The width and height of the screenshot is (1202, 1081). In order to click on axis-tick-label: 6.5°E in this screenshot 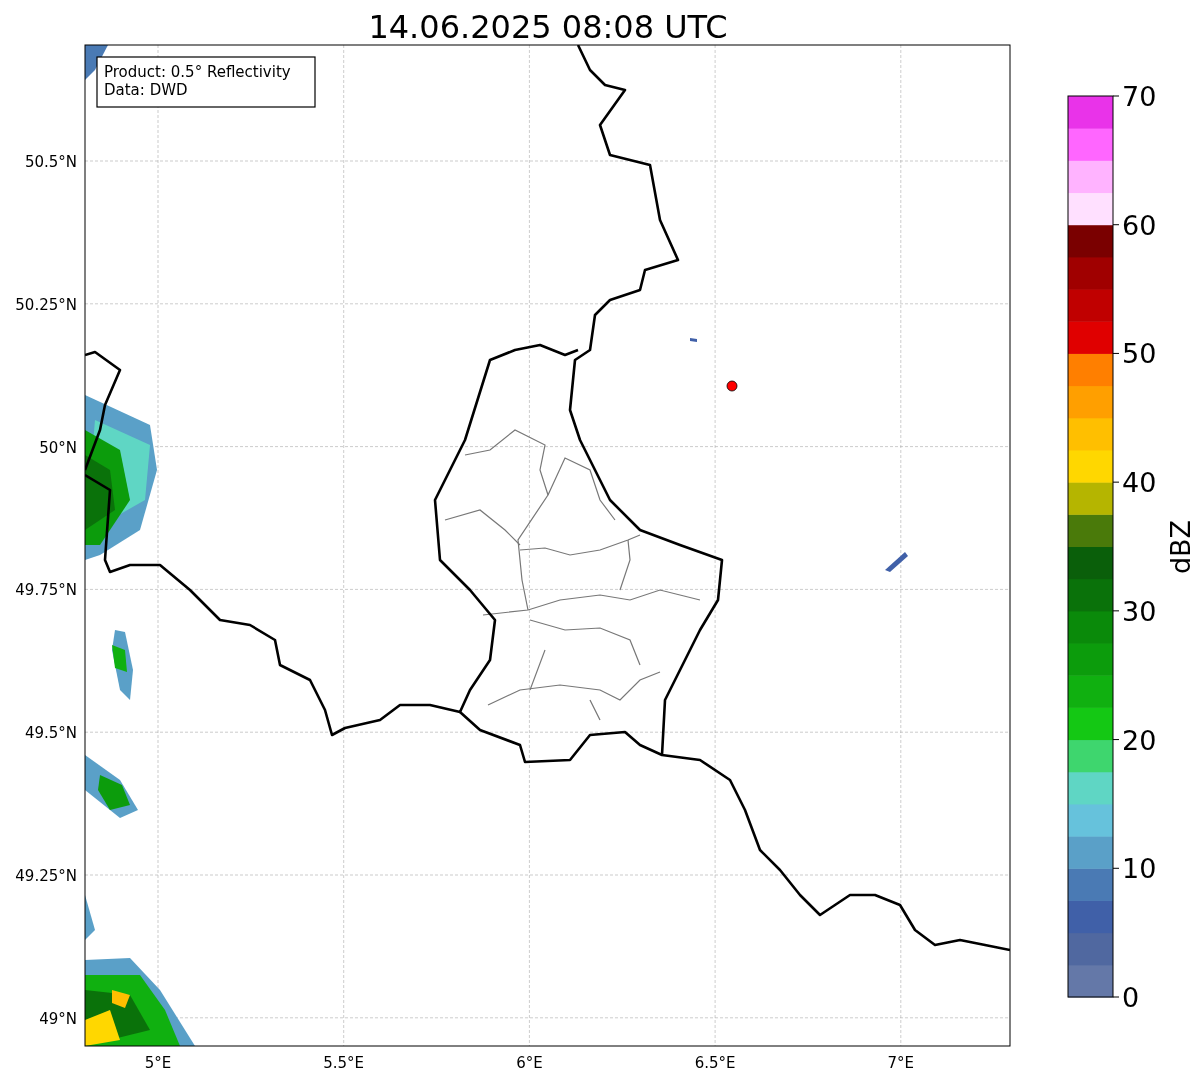, I will do `click(715, 1063)`.